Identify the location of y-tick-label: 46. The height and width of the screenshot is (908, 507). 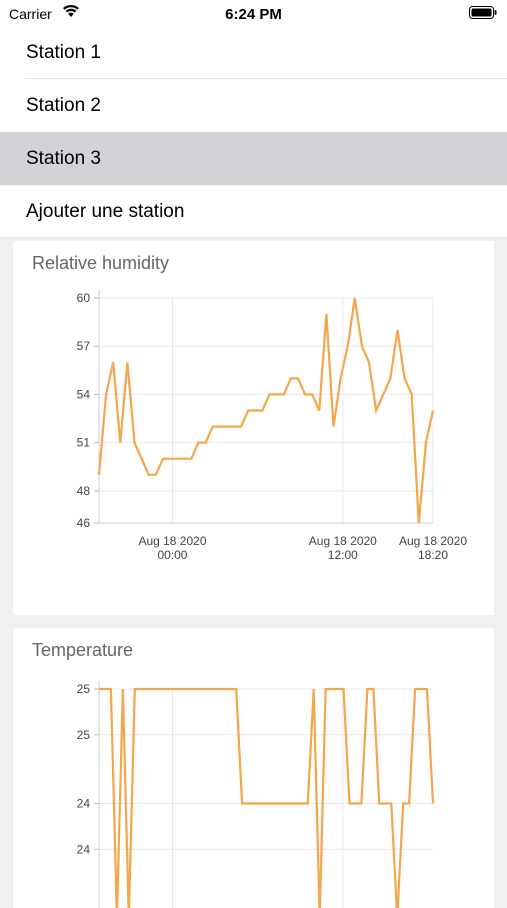
(84, 523).